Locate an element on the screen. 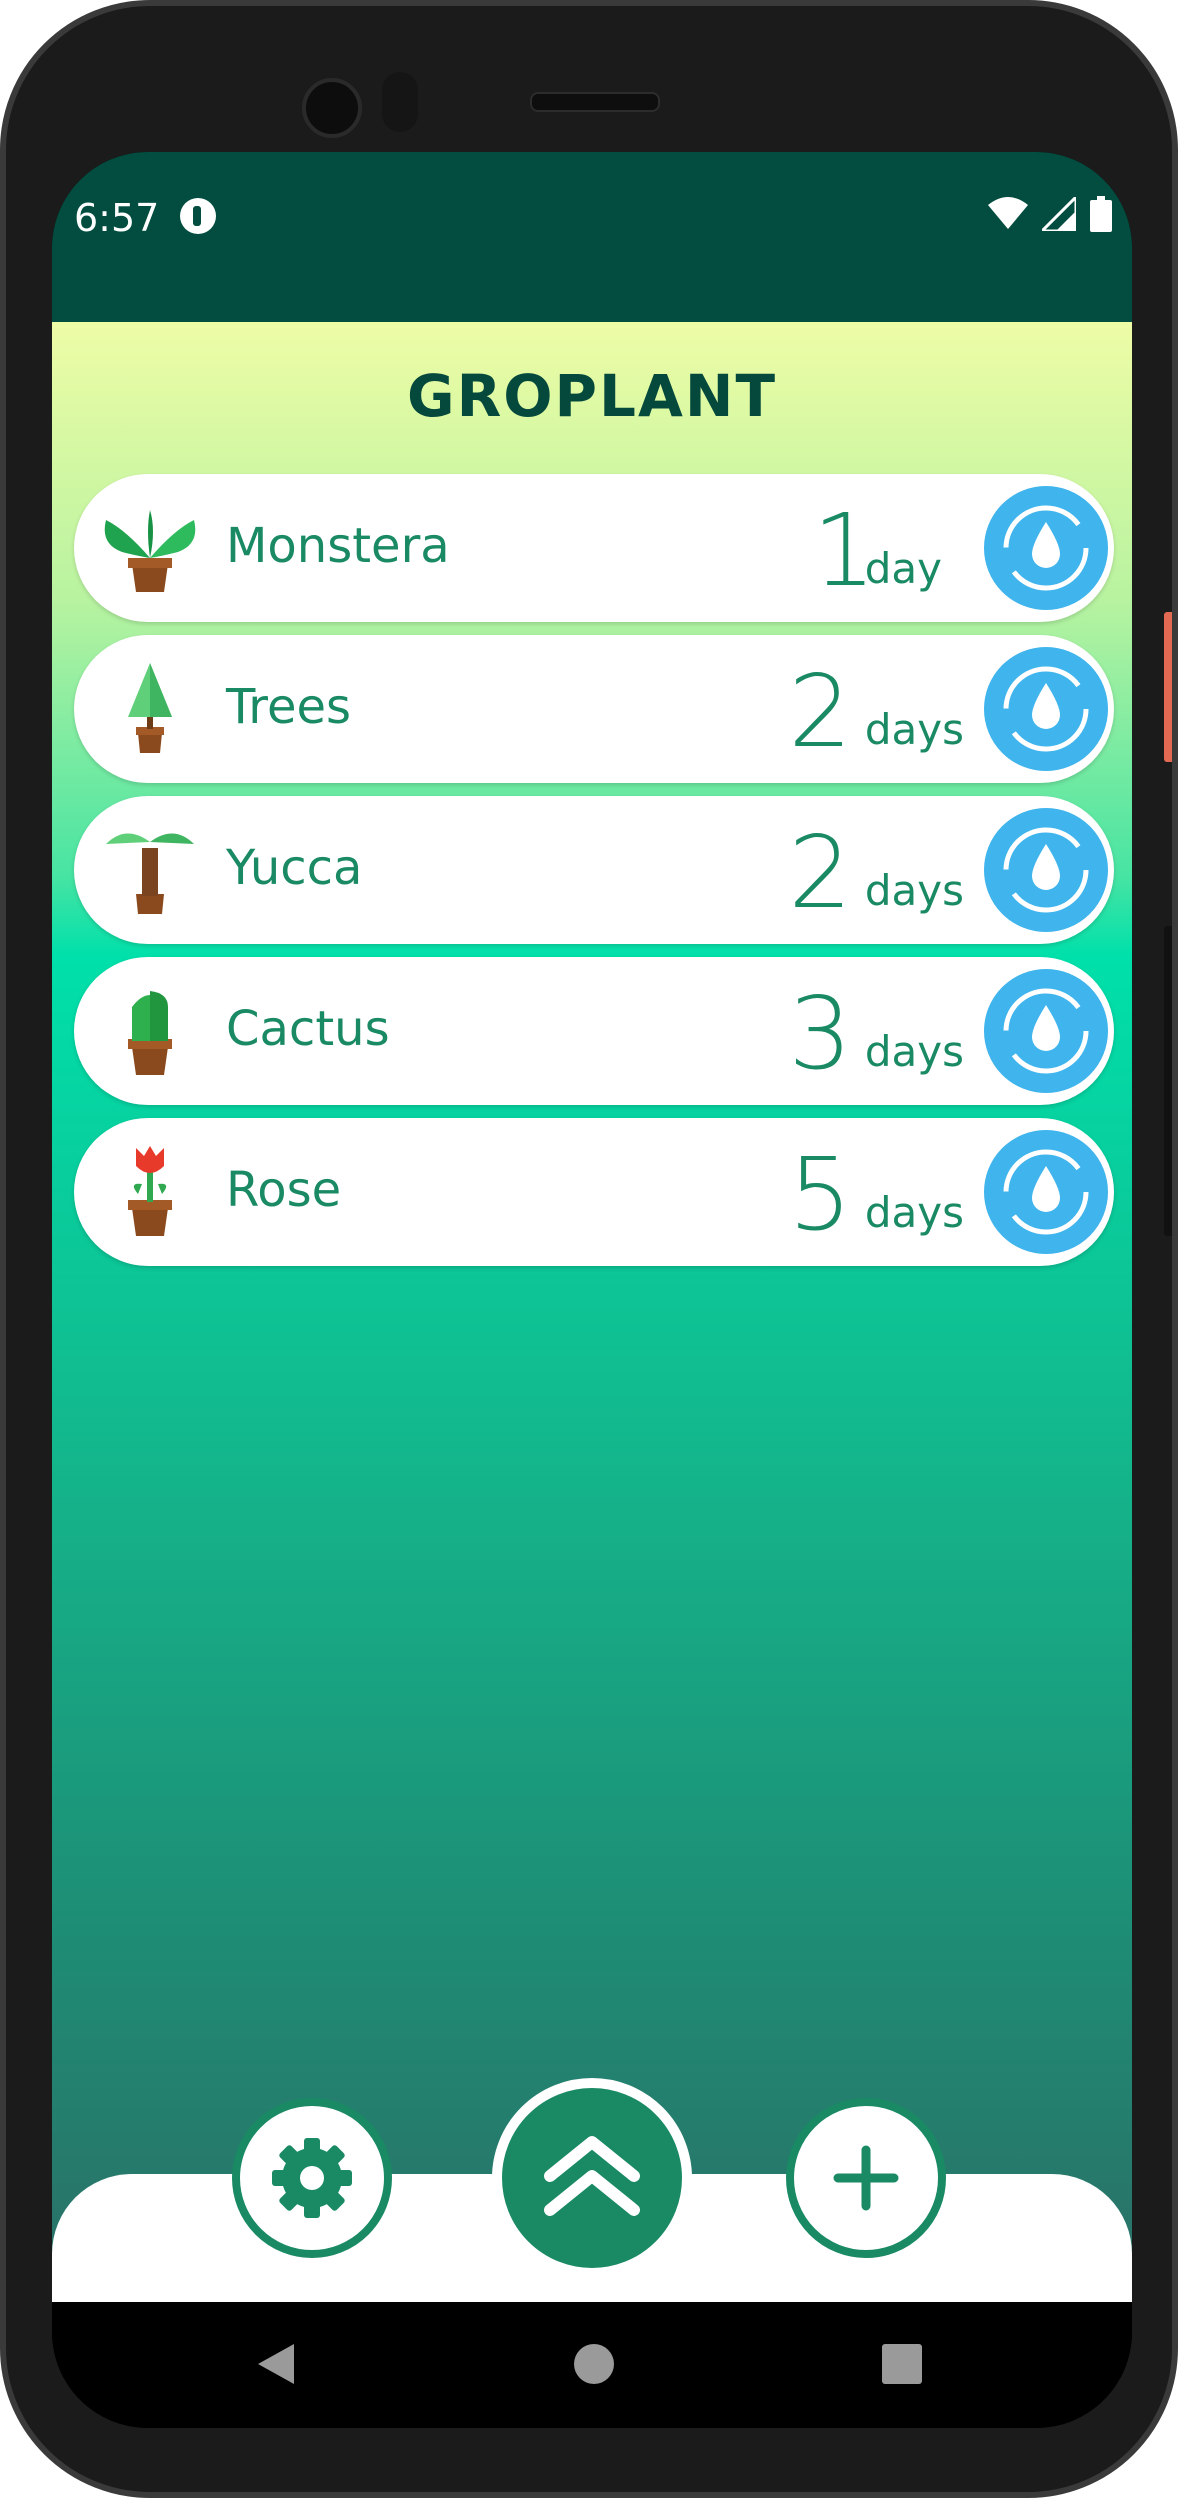 Image resolution: width=1178 pixels, height=2498 pixels. front-camera is located at coordinates (332, 108).